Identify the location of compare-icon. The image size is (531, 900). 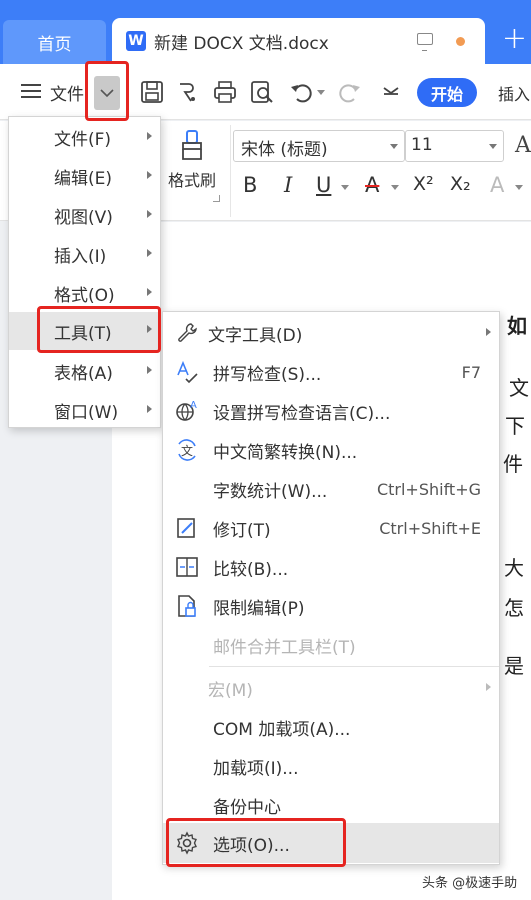
(187, 567).